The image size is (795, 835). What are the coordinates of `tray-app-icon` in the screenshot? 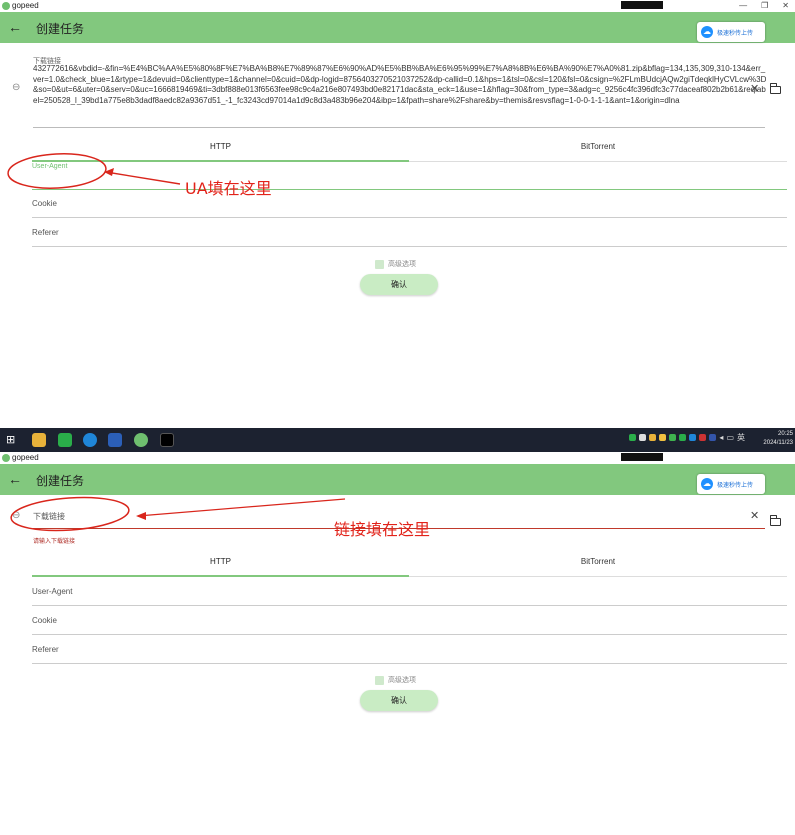 It's located at (643, 437).